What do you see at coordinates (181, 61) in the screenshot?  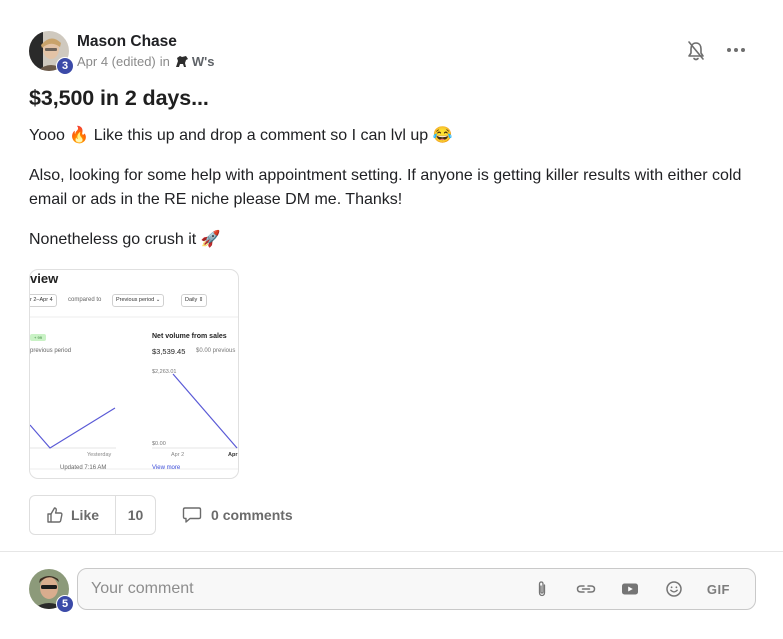 I see `horse-icon` at bounding box center [181, 61].